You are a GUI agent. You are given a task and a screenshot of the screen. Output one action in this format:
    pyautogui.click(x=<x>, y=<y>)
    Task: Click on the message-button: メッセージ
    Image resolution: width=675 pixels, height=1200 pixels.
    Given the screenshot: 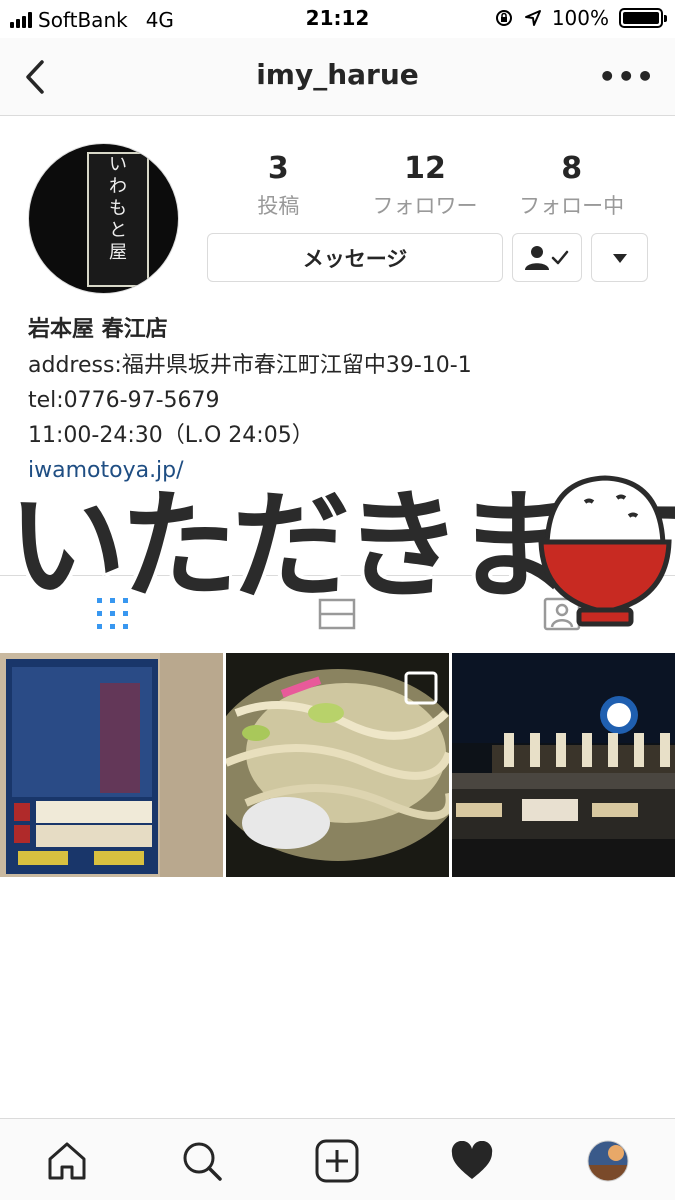 What is the action you would take?
    pyautogui.click(x=355, y=257)
    